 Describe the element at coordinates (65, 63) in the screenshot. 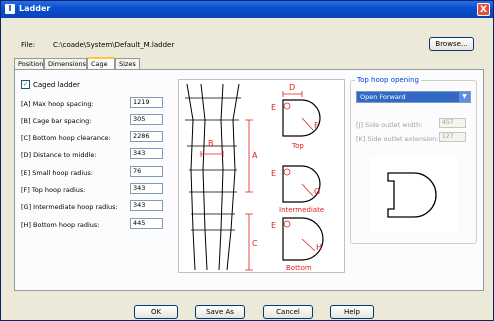

I see `tab-dimensions: Dimensions` at that location.